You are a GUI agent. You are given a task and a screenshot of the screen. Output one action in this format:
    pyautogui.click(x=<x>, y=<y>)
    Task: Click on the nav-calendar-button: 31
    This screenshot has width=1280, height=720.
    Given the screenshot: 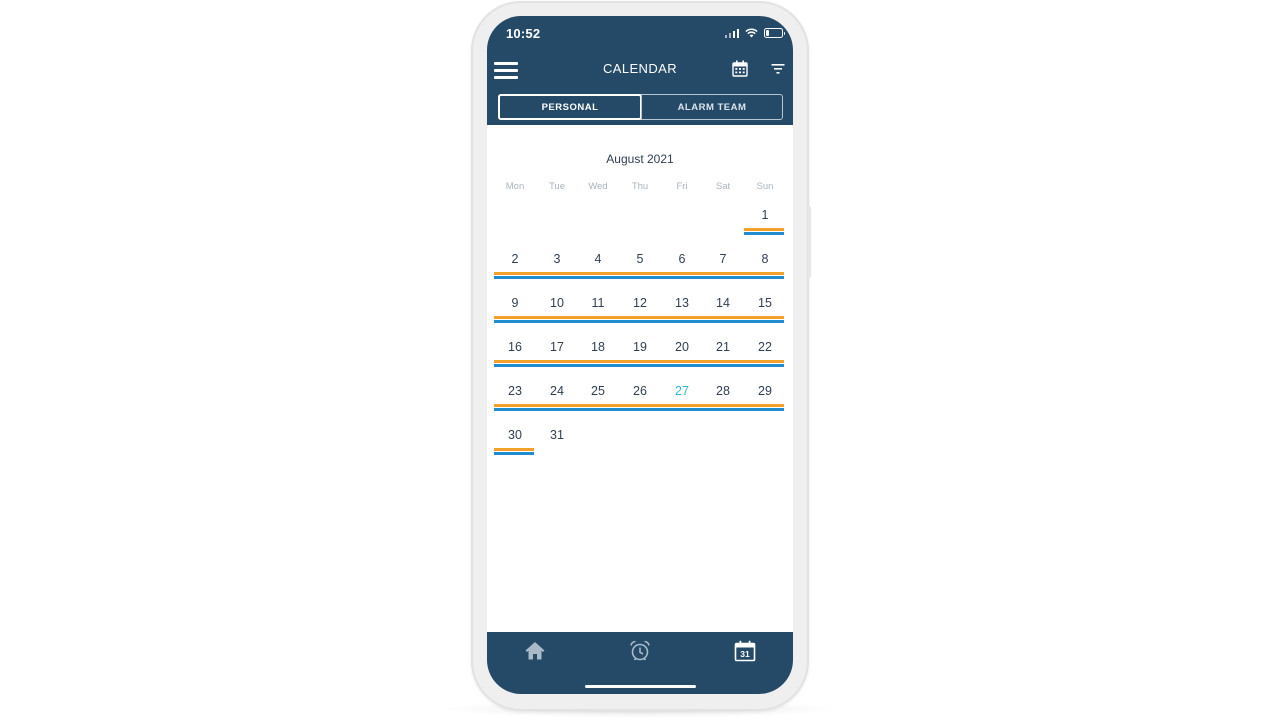 What is the action you would take?
    pyautogui.click(x=745, y=651)
    